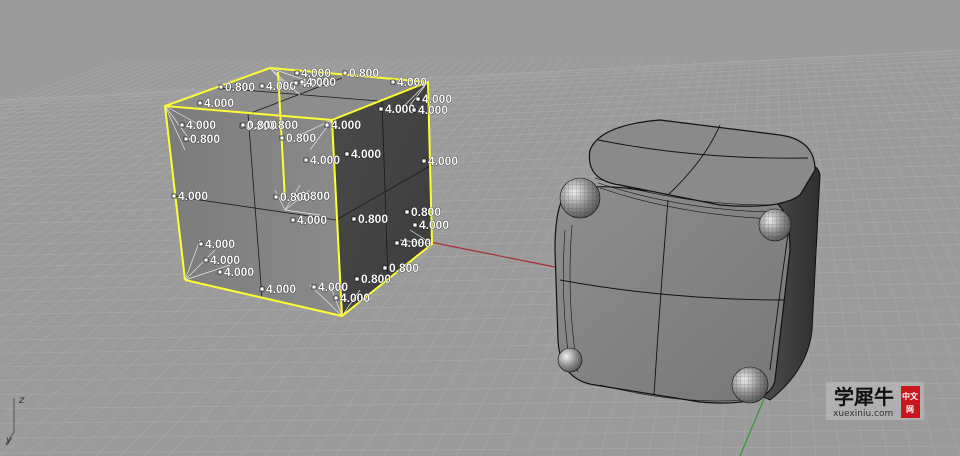 The width and height of the screenshot is (960, 456). I want to click on watermark-url: xuexiniu.com, so click(863, 414).